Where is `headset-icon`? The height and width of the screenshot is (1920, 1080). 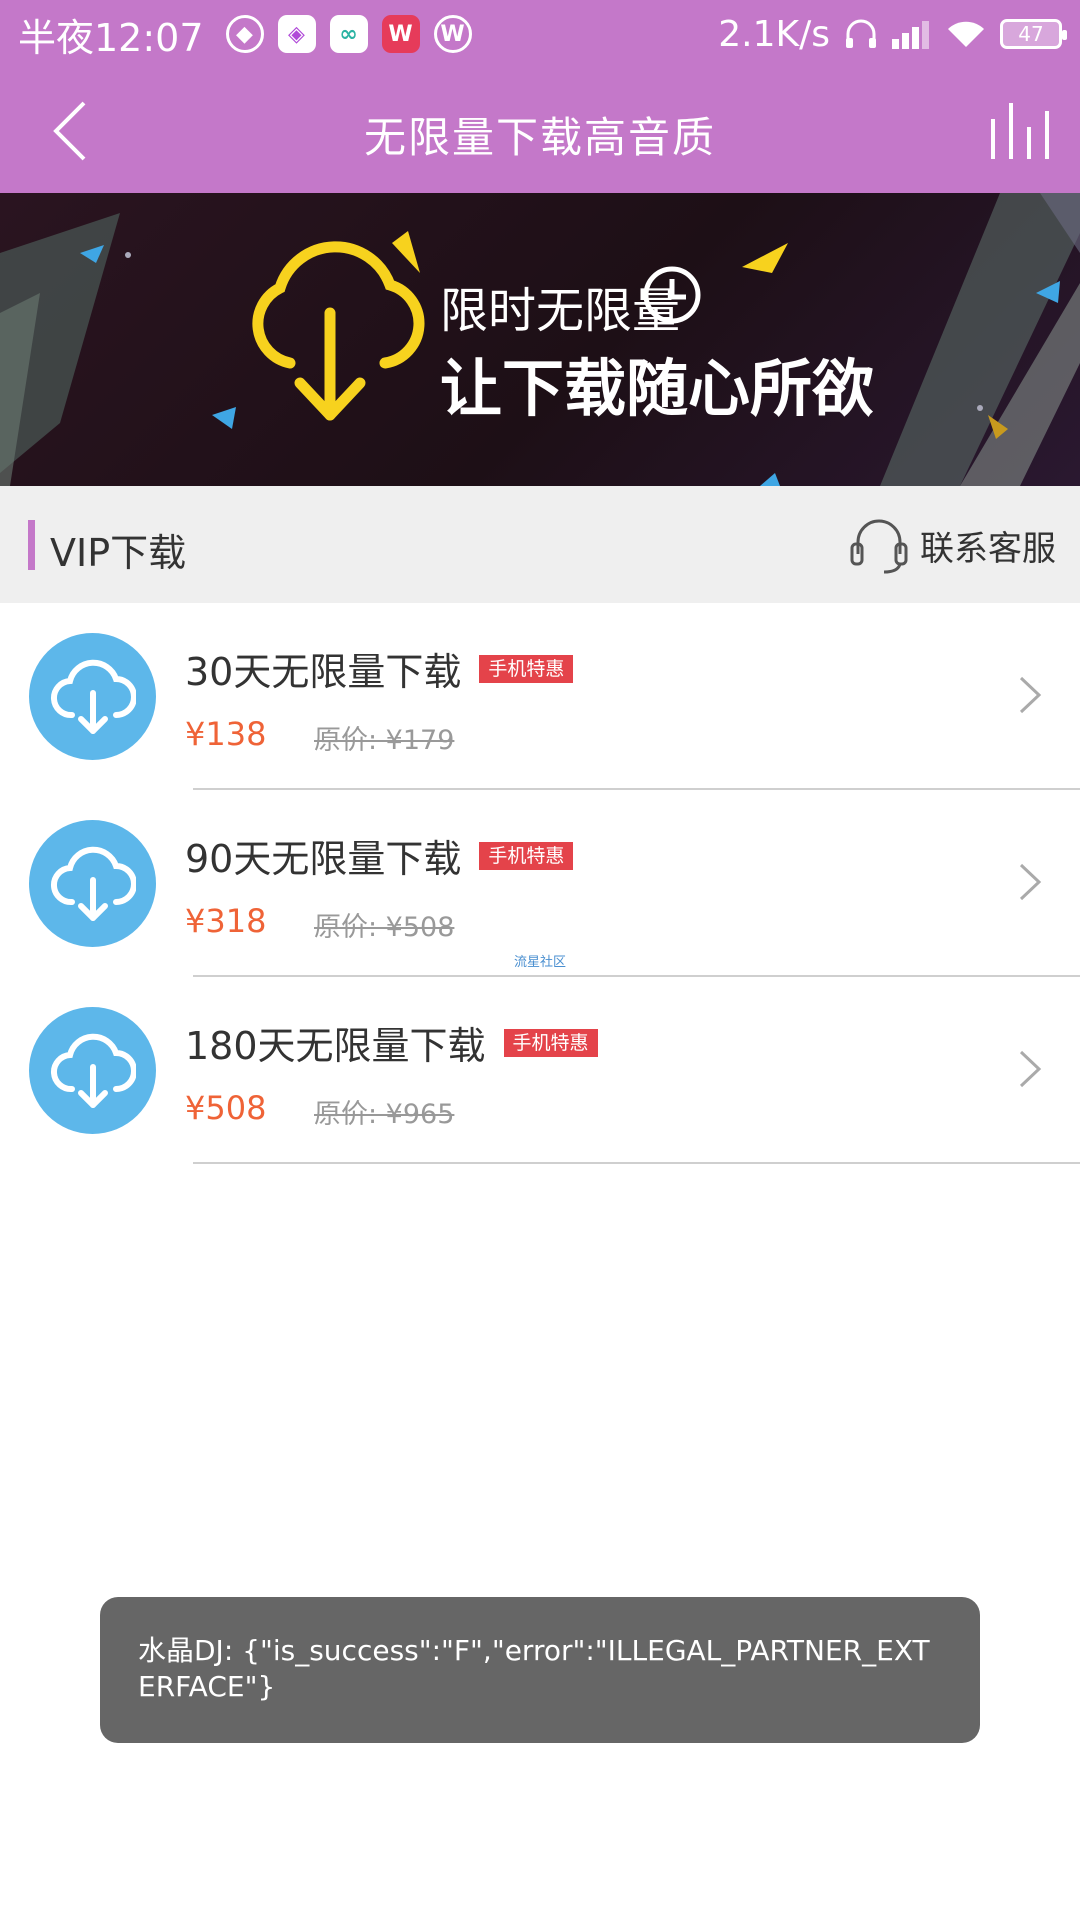 headset-icon is located at coordinates (879, 546).